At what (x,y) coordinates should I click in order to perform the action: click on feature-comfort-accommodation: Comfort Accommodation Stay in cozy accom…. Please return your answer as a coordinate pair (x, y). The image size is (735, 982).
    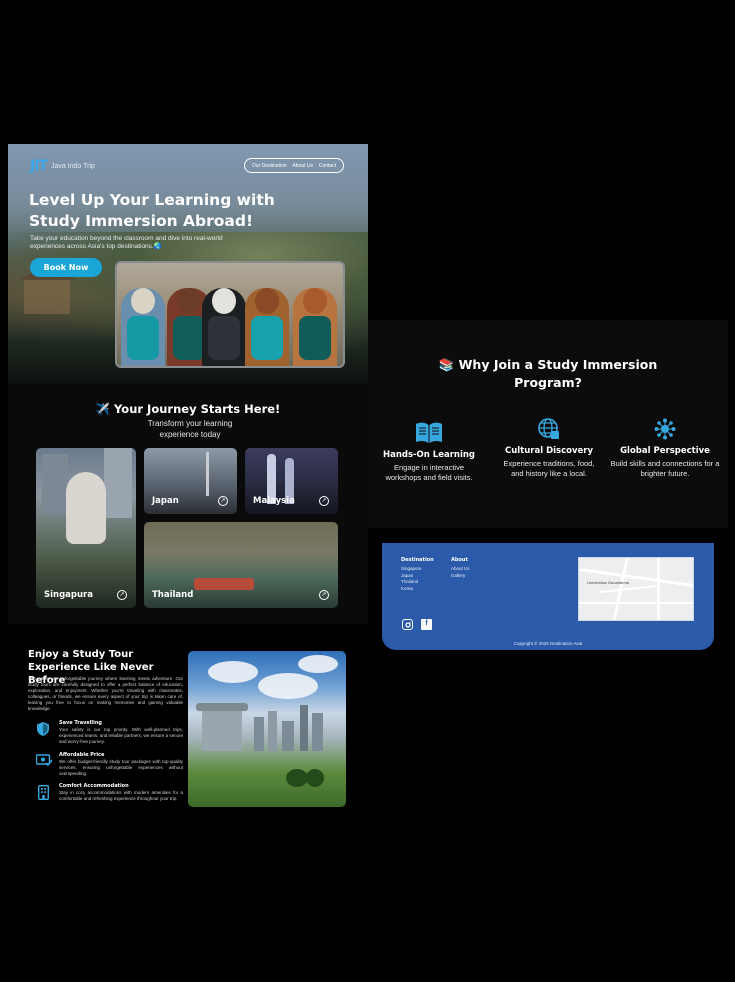
    Looking at the image, I should click on (108, 797).